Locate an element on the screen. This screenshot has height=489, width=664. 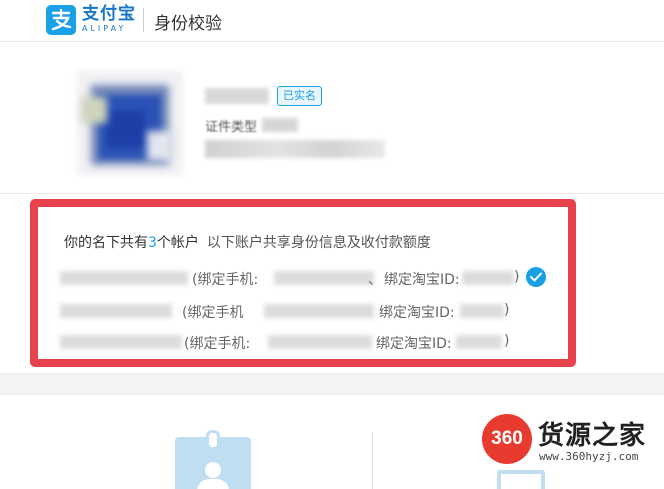
brand-name-cn: 支付宝 is located at coordinates (109, 14).